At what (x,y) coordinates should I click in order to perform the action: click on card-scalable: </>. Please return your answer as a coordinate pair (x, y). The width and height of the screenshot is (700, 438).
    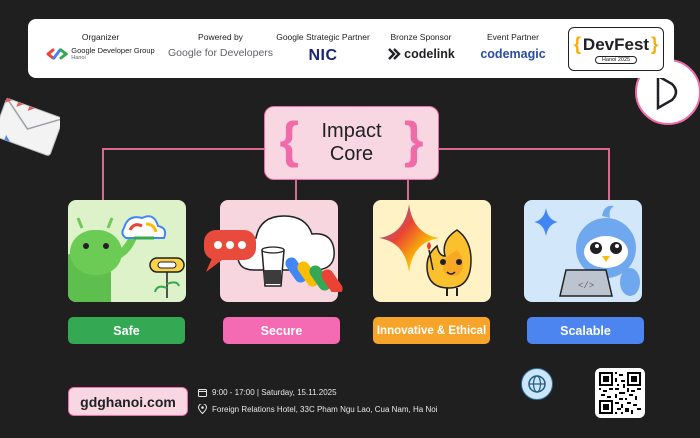
    Looking at the image, I should click on (583, 251).